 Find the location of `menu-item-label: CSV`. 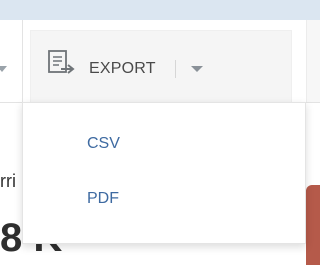

menu-item-label: CSV is located at coordinates (103, 143).